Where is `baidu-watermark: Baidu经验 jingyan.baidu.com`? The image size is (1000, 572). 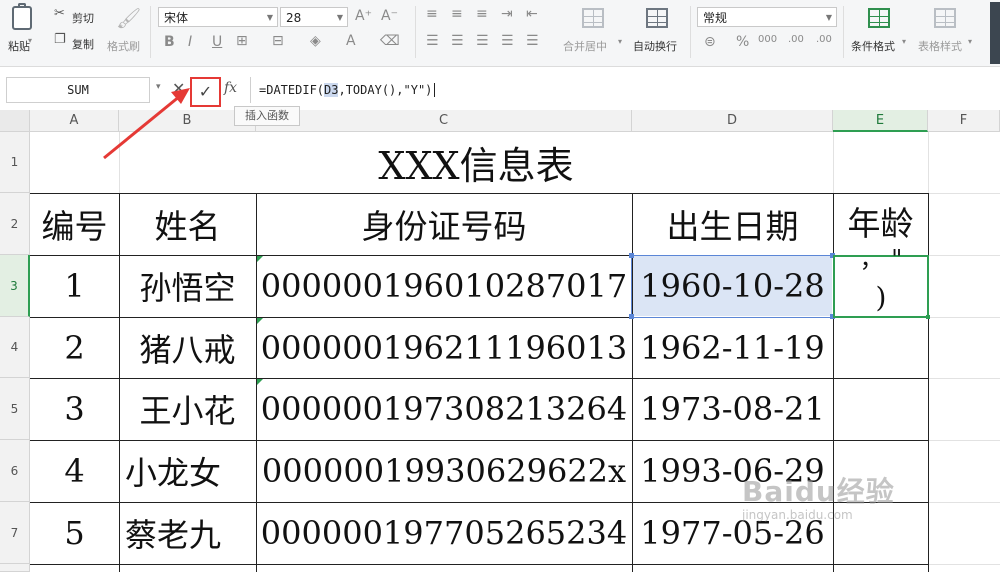 baidu-watermark: Baidu经验 jingyan.baidu.com is located at coordinates (818, 496).